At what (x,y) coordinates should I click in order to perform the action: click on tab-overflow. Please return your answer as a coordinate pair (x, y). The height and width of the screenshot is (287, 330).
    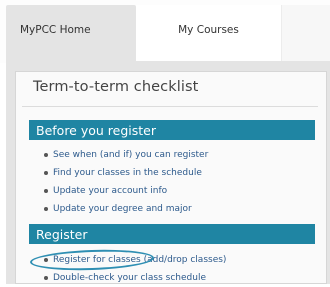
    Looking at the image, I should click on (305, 33).